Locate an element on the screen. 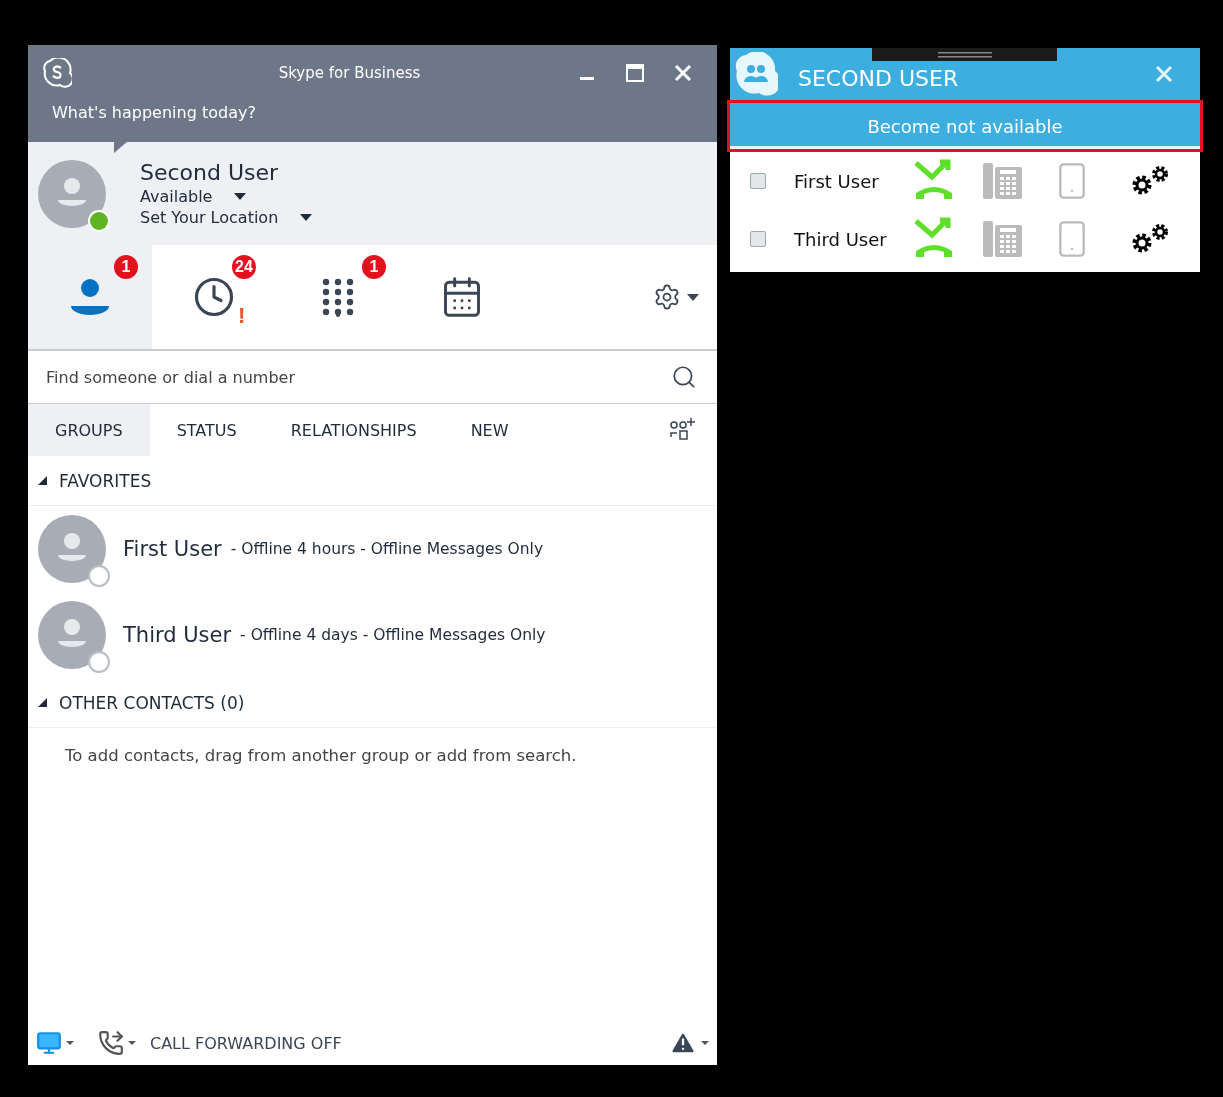 The width and height of the screenshot is (1223, 1097). device-button is located at coordinates (55, 1043).